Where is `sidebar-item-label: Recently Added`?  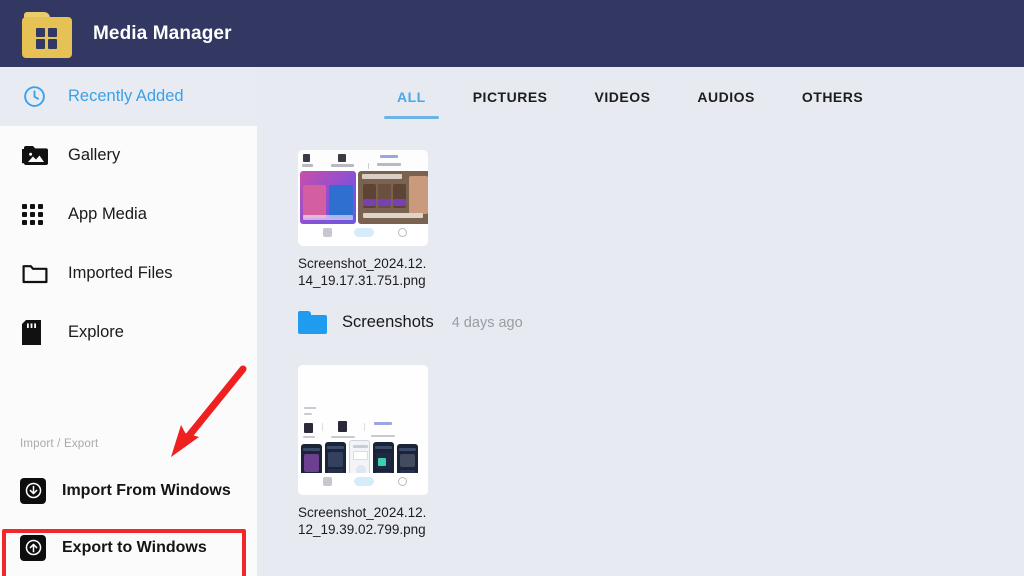 sidebar-item-label: Recently Added is located at coordinates (126, 96).